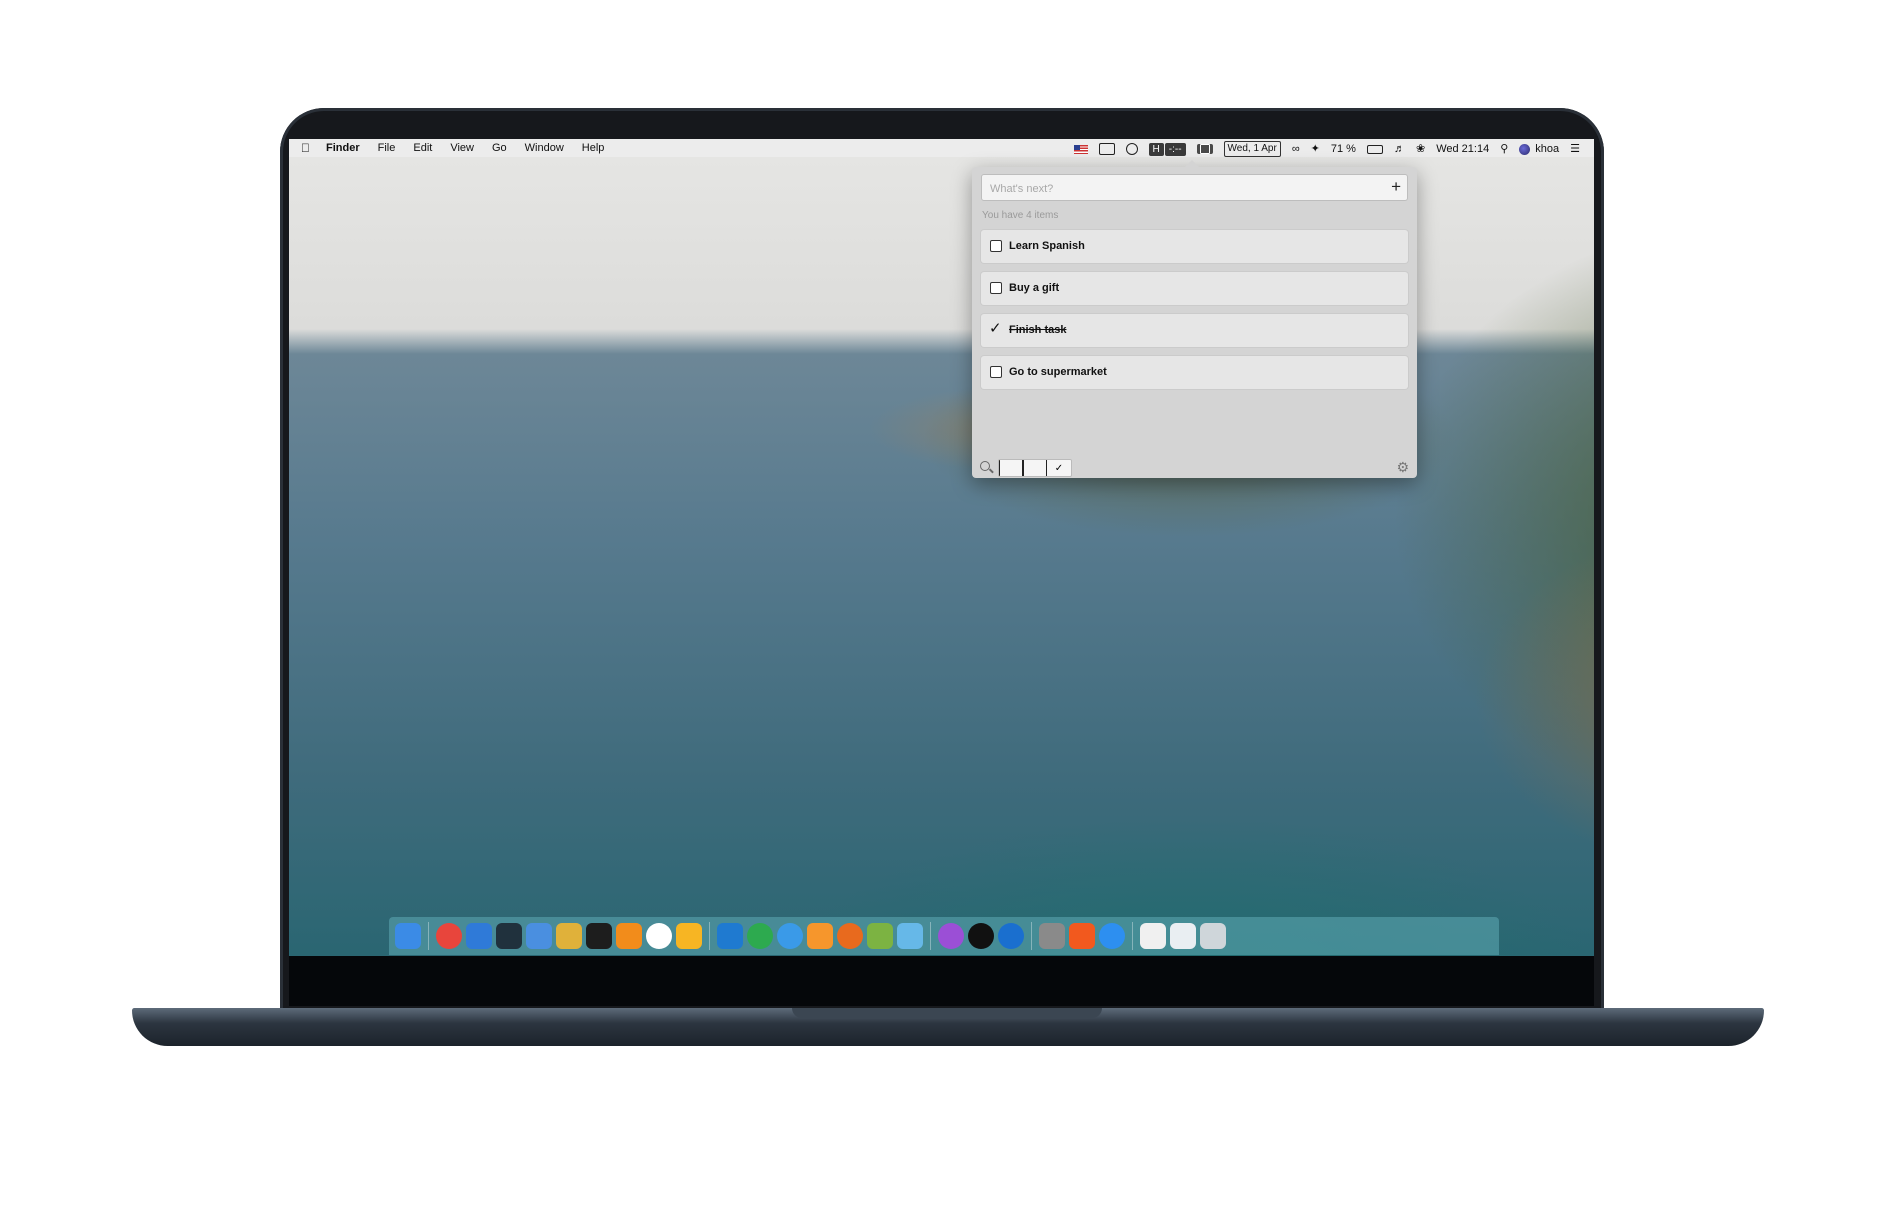 The height and width of the screenshot is (1206, 1896). What do you see at coordinates (387, 148) in the screenshot?
I see `menu-file: File` at bounding box center [387, 148].